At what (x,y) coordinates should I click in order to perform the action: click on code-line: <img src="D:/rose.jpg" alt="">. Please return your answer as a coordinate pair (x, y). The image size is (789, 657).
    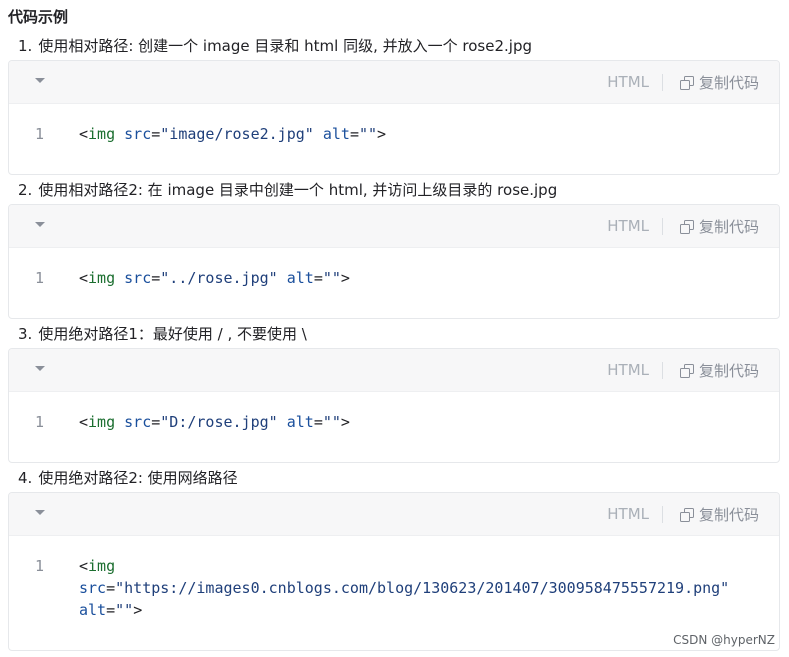
    Looking at the image, I should click on (214, 422).